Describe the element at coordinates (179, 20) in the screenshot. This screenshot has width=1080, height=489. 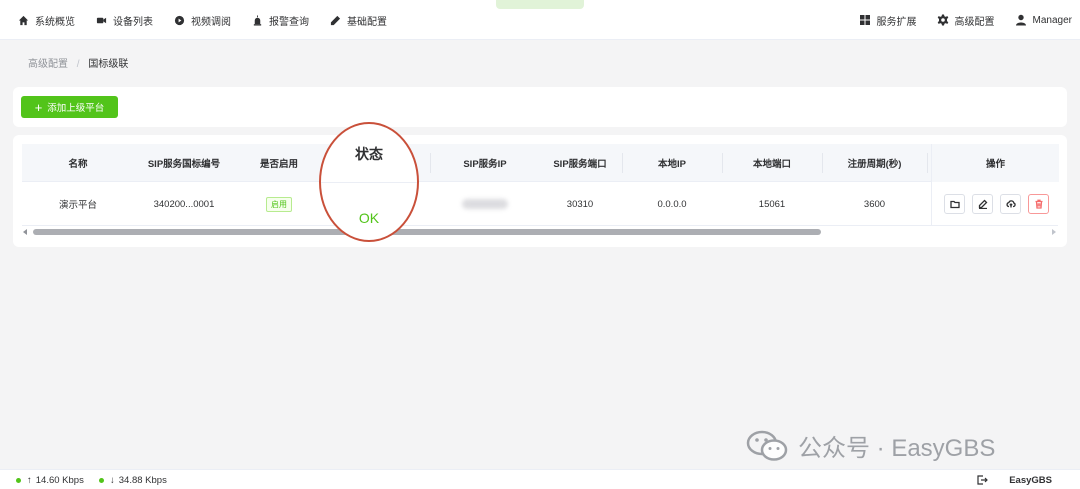
I see `play-circle-icon` at that location.